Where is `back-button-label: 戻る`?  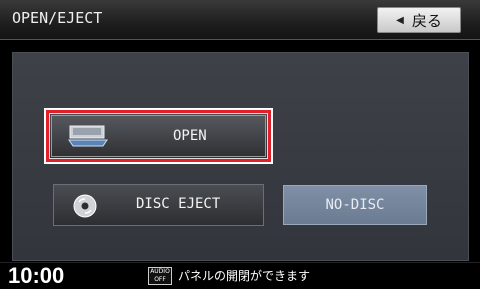 back-button-label: 戻る is located at coordinates (426, 20).